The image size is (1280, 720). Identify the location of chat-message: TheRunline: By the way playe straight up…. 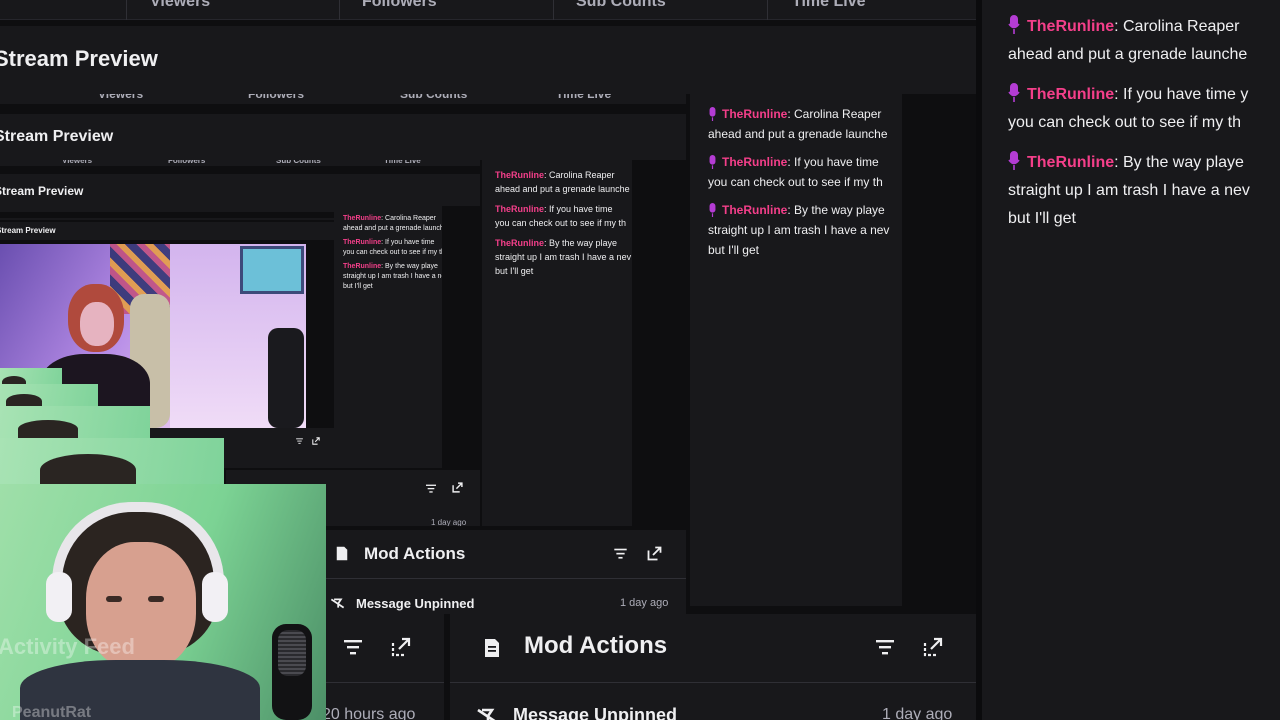
(1144, 191).